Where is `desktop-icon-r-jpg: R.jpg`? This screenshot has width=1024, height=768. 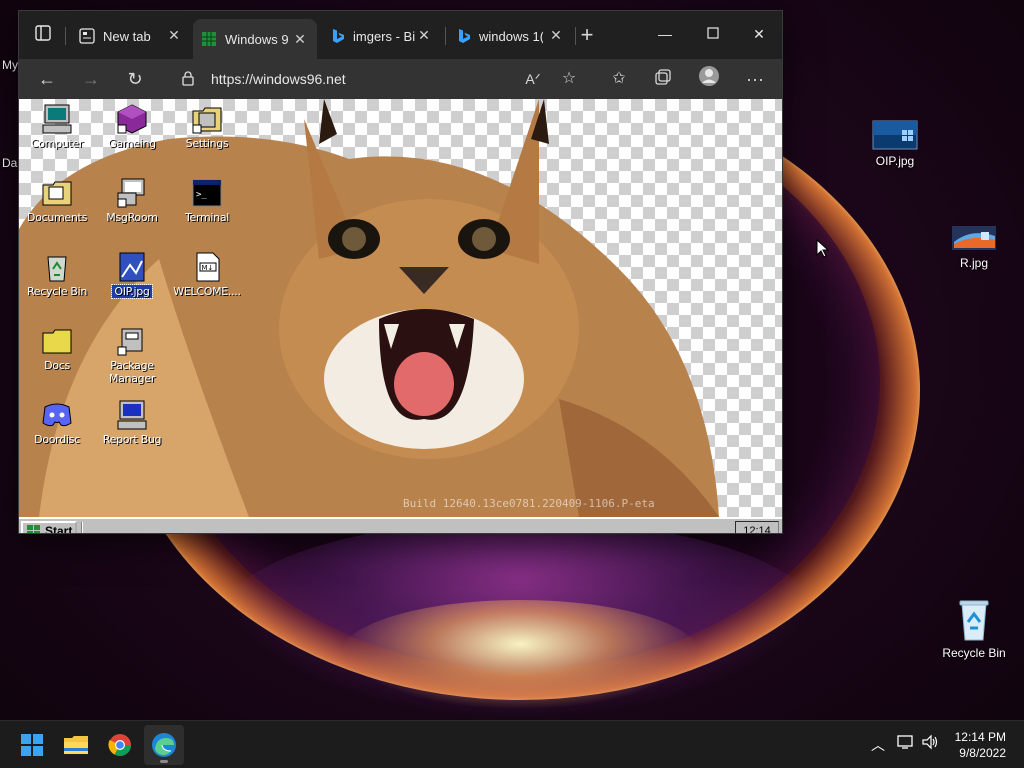 desktop-icon-r-jpg: R.jpg is located at coordinates (974, 246).